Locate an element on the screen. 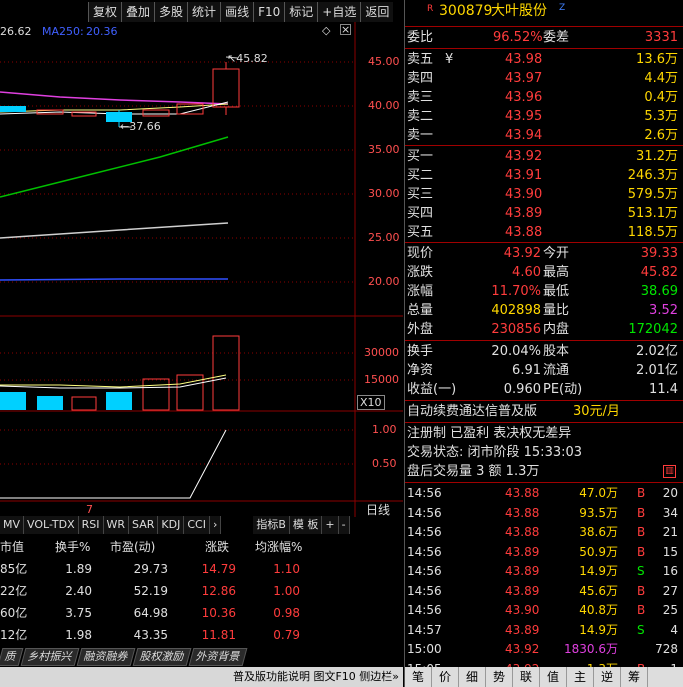  tick-direction: B is located at coordinates (641, 532).